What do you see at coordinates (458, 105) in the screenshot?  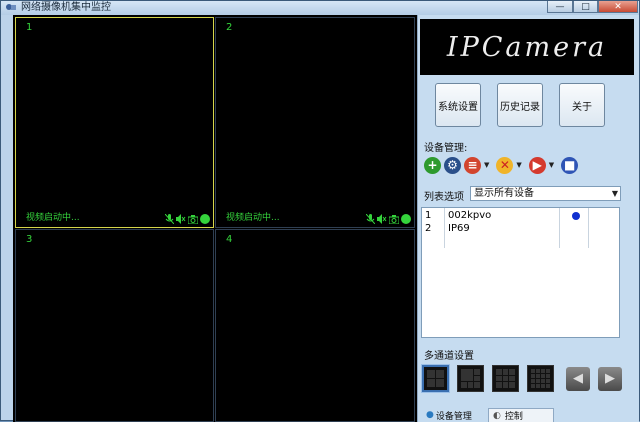 I see `system-settings-button: 系统设置` at bounding box center [458, 105].